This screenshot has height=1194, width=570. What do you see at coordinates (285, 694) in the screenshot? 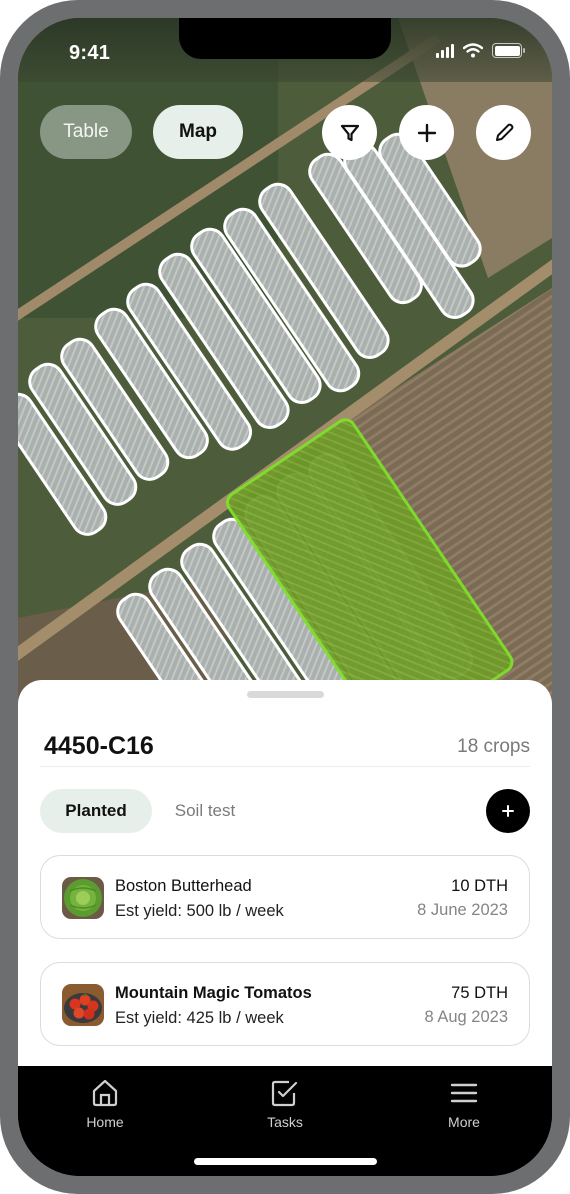
I see `sheet-drag-handle` at bounding box center [285, 694].